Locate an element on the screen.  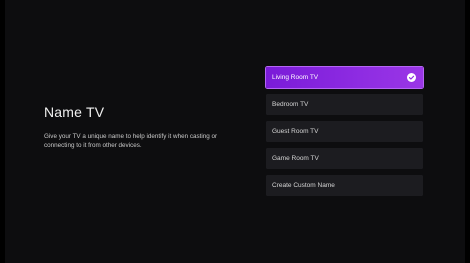
option-label: Living Room TV is located at coordinates (295, 77).